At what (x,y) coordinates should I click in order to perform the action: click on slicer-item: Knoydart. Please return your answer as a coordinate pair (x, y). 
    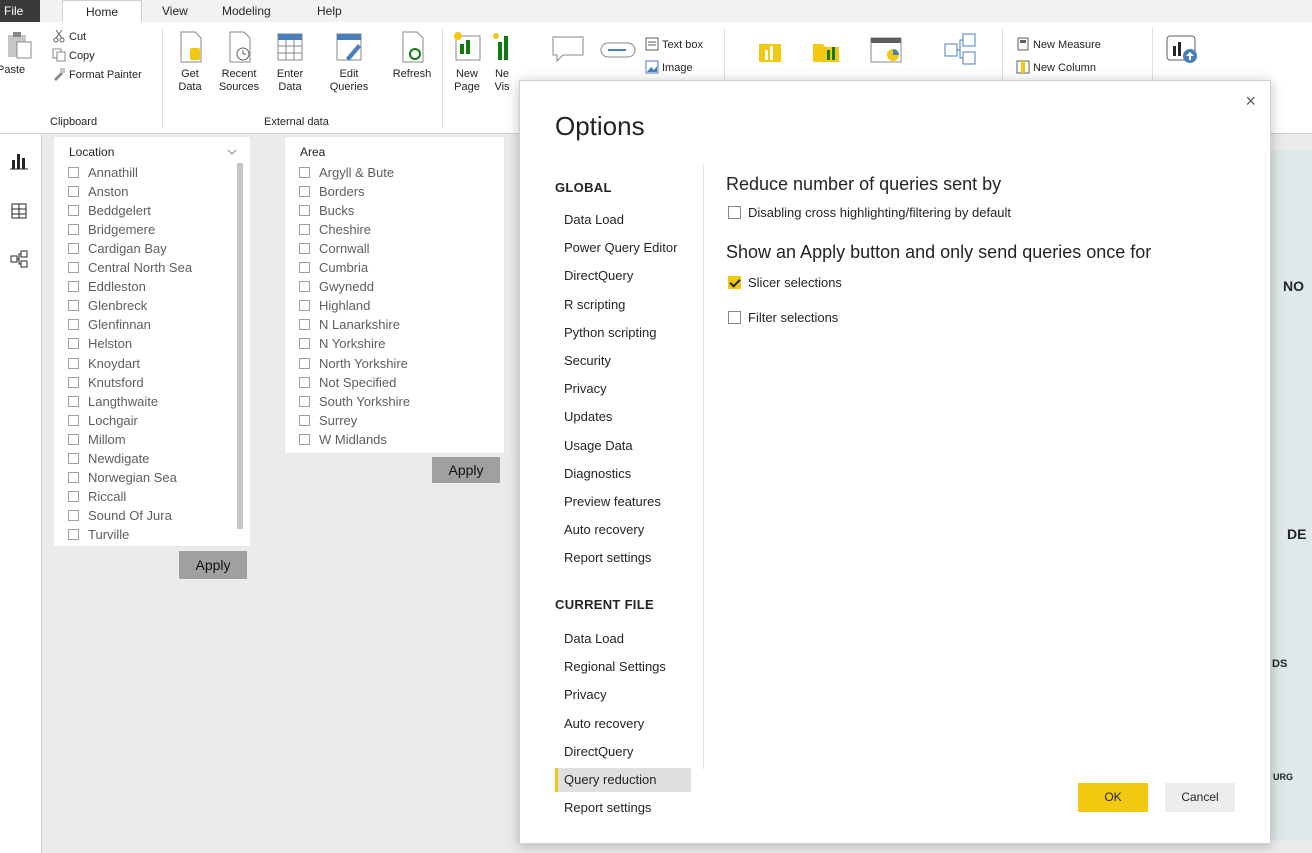
    Looking at the image, I should click on (104, 365).